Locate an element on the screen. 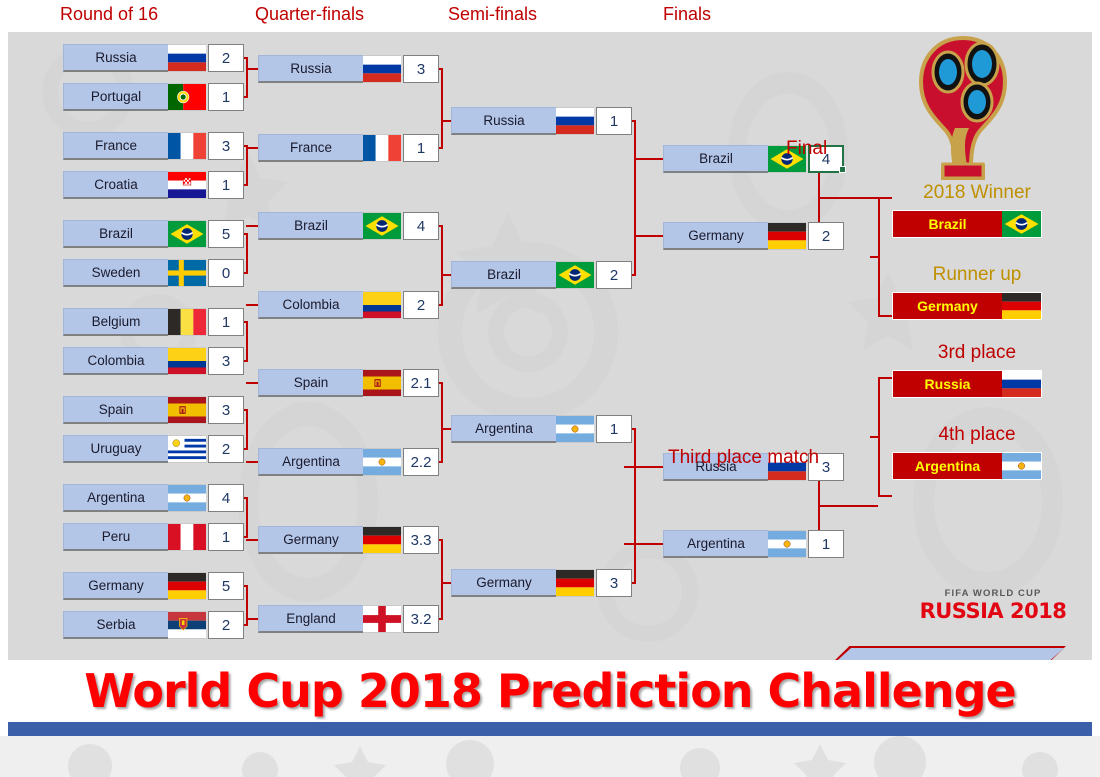 The width and height of the screenshot is (1100, 777). match-row: Colombia 3 is located at coordinates (153, 361).